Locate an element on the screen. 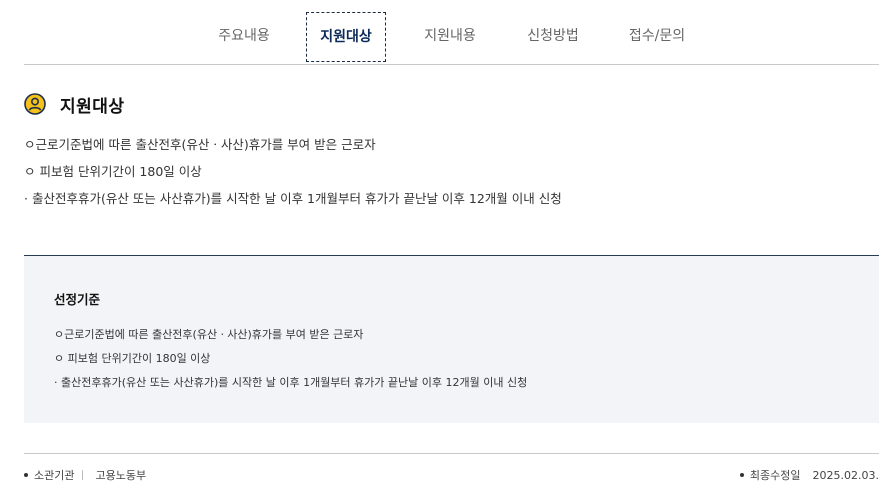 The width and height of the screenshot is (894, 496). criteria-title: 선정기준 is located at coordinates (77, 299).